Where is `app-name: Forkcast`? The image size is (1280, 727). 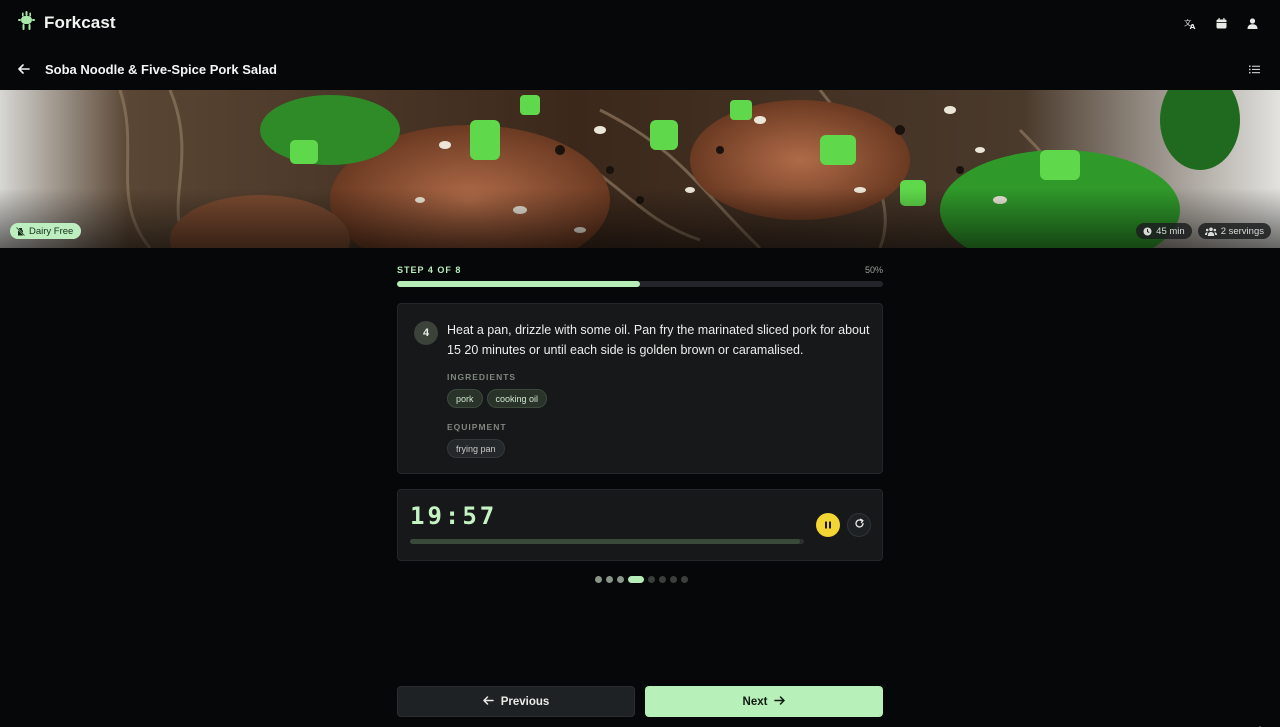
app-name: Forkcast is located at coordinates (80, 22).